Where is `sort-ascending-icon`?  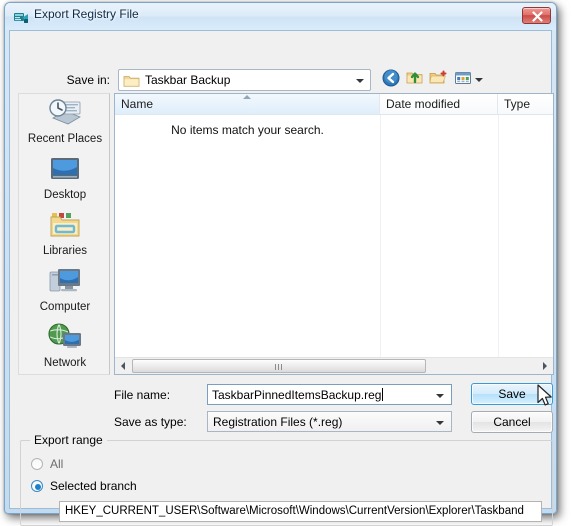 sort-ascending-icon is located at coordinates (247, 97).